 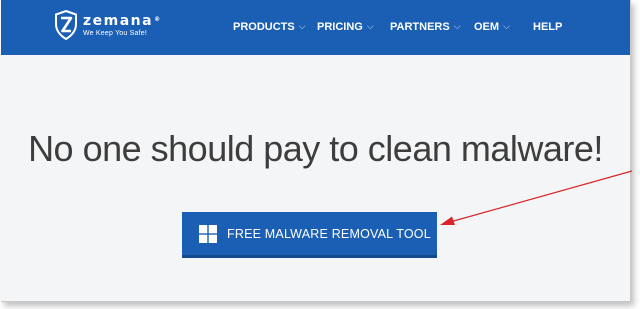 I want to click on nav-item-oem: OEM ⌵, so click(x=492, y=27).